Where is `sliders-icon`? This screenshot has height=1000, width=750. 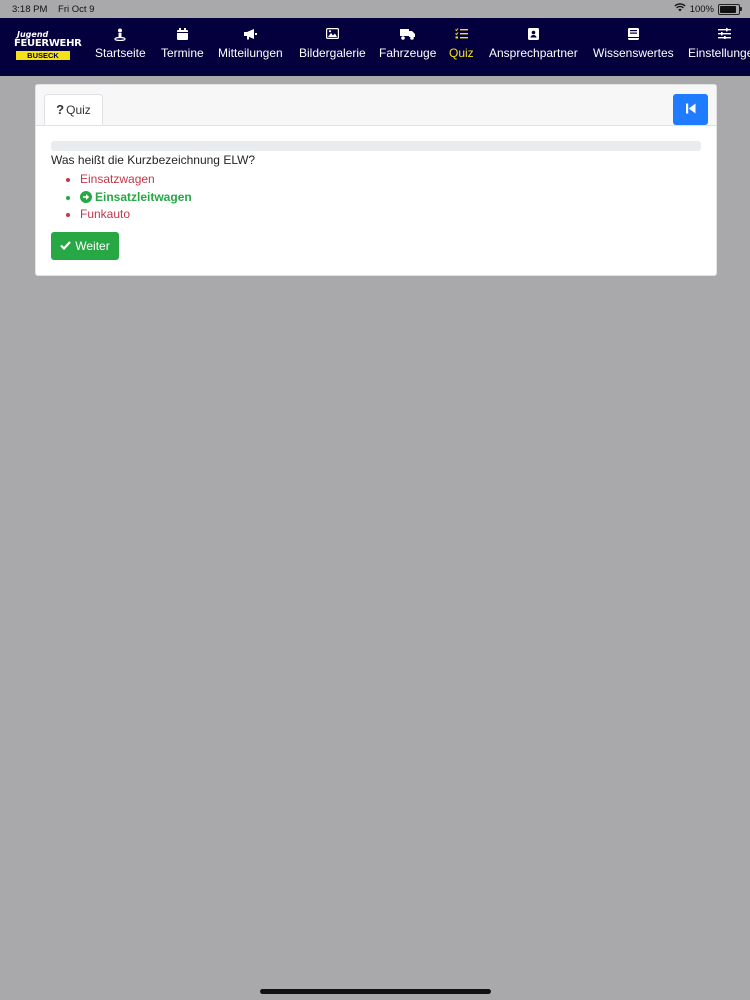
sliders-icon is located at coordinates (719, 37).